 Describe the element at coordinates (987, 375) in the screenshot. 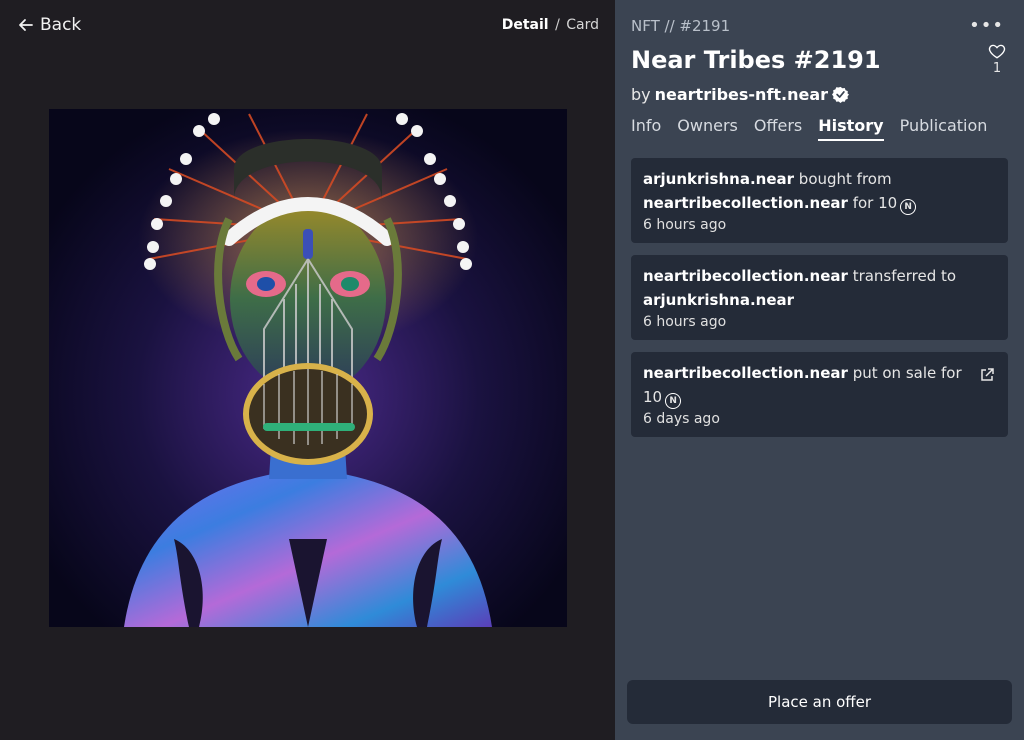

I see `external-link-icon` at that location.